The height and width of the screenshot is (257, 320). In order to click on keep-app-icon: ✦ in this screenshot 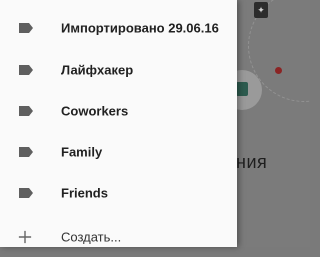, I will do `click(261, 10)`.